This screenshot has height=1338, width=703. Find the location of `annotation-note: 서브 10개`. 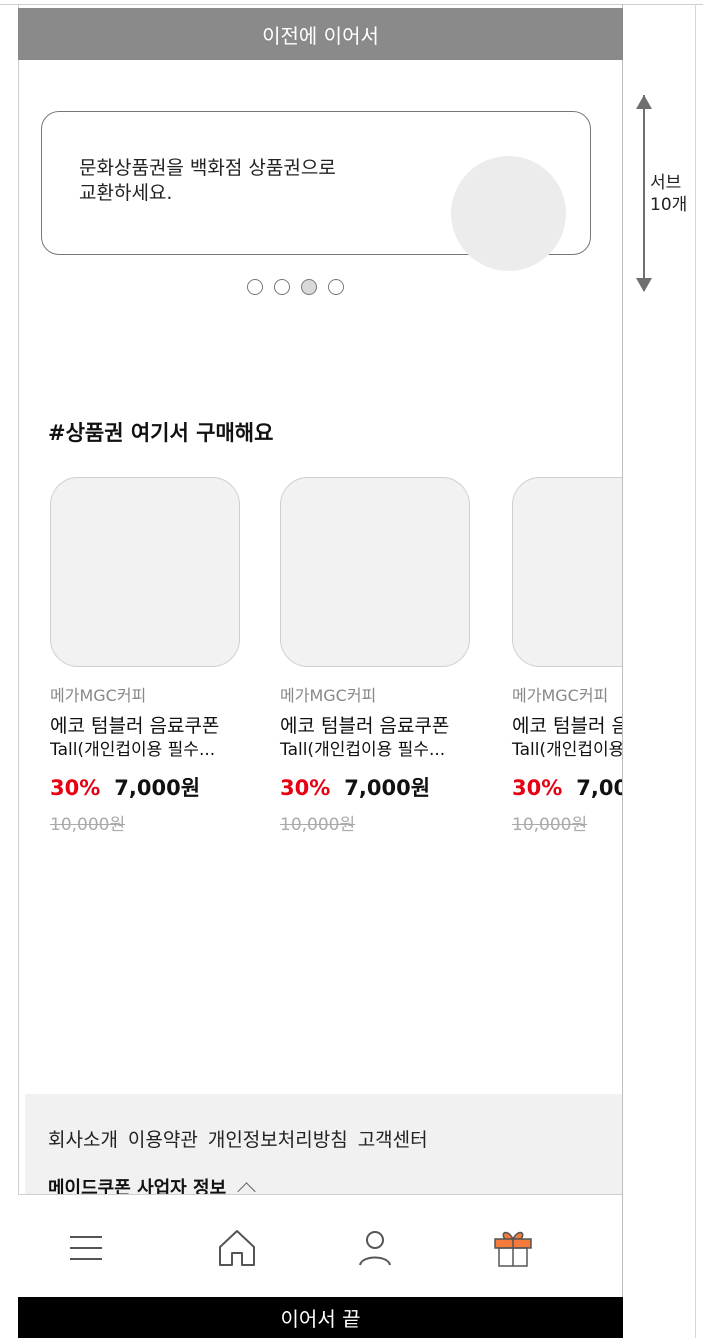

annotation-note: 서브 10개 is located at coordinates (669, 194).